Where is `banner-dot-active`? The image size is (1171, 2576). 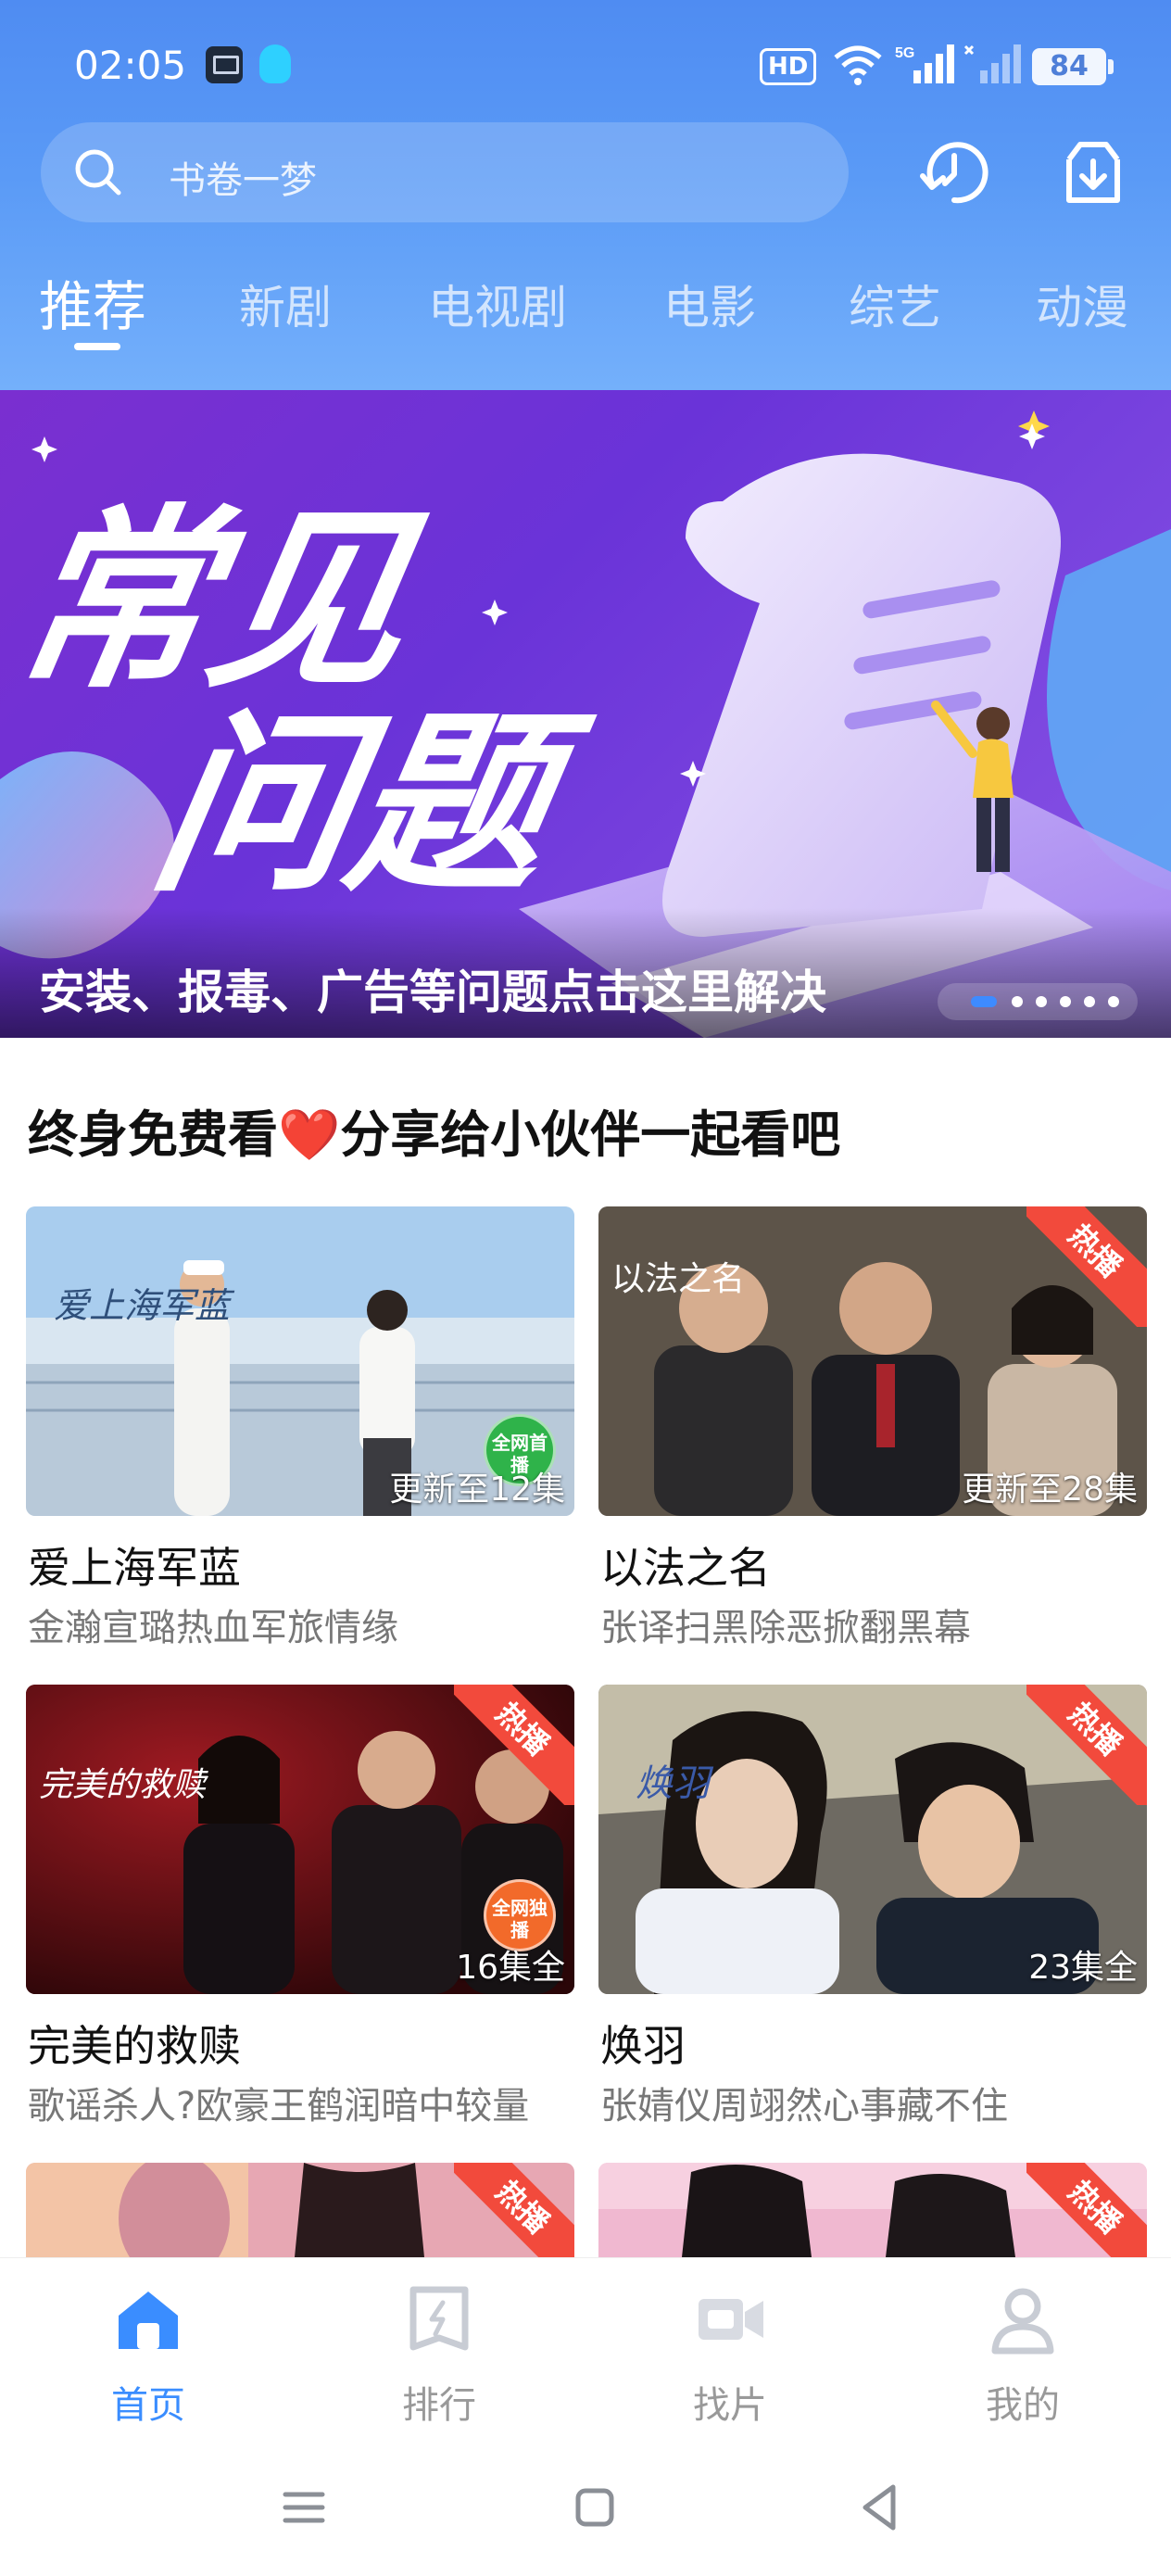 banner-dot-active is located at coordinates (984, 1002).